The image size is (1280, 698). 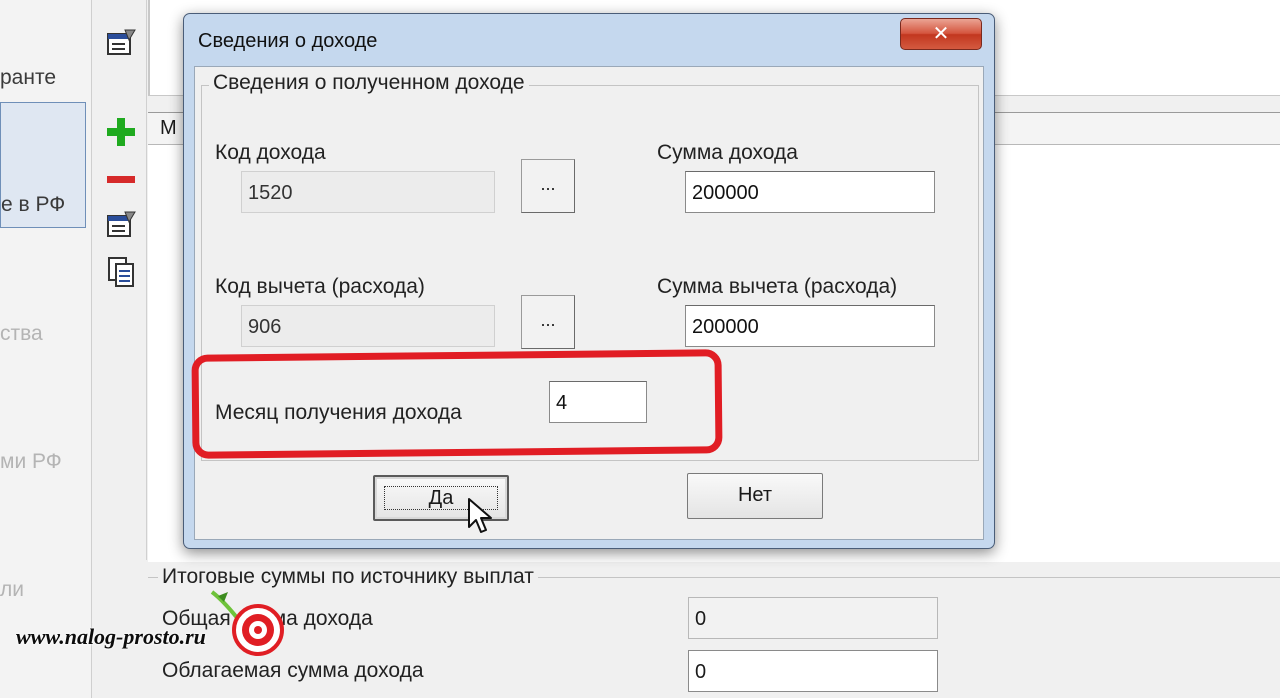 I want to click on received-income-group-legend: Сведения о полученном доходе, so click(x=369, y=83).